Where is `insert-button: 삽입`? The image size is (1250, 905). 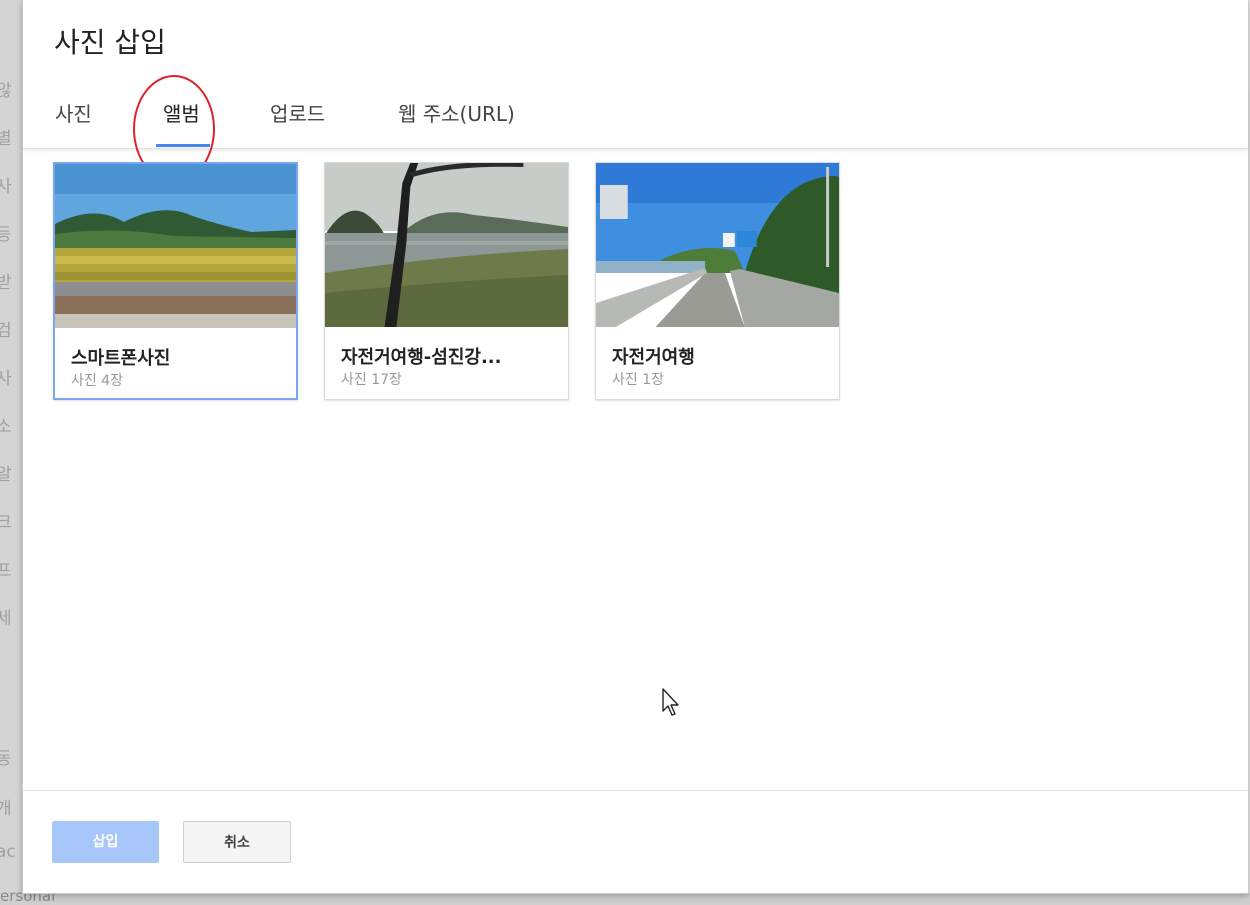 insert-button: 삽입 is located at coordinates (105, 842).